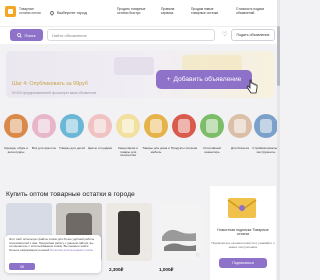 This screenshot has height=280, width=320. What do you see at coordinates (243, 263) in the screenshot?
I see `subscribe-button: Подписаться` at bounding box center [243, 263].